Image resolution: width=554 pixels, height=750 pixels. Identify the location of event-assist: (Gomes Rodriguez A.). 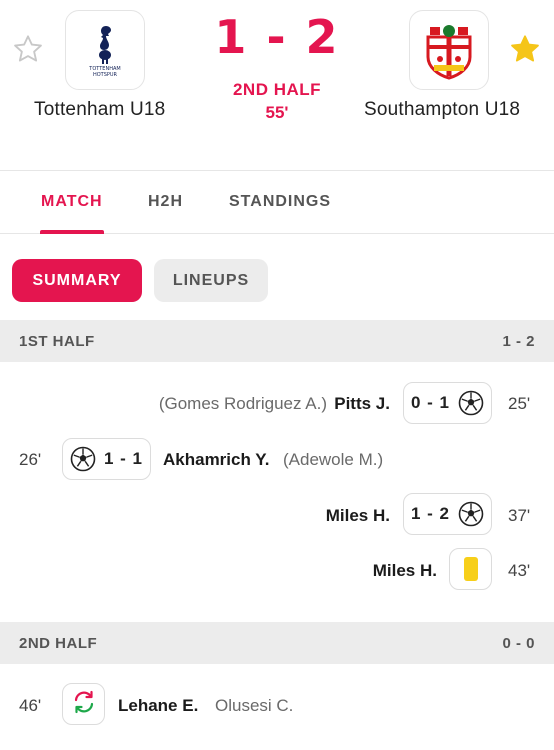
(242, 403).